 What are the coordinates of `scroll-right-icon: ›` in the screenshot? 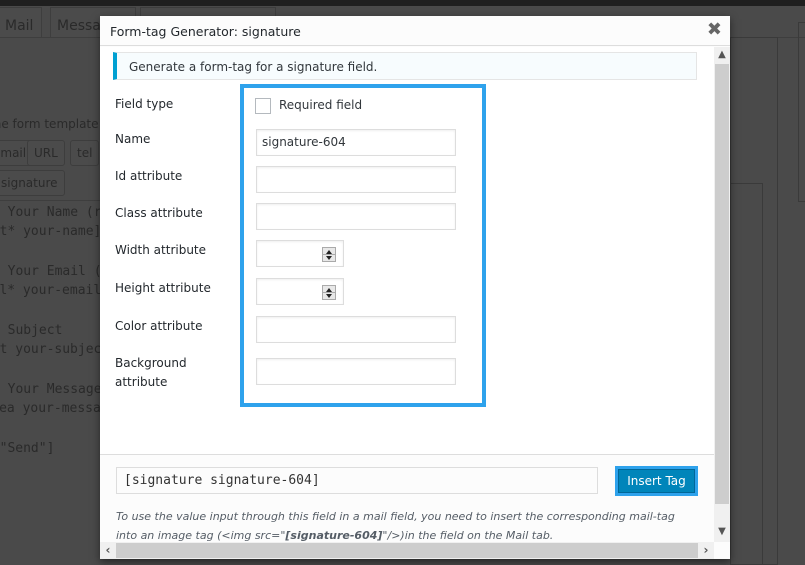 It's located at (706, 550).